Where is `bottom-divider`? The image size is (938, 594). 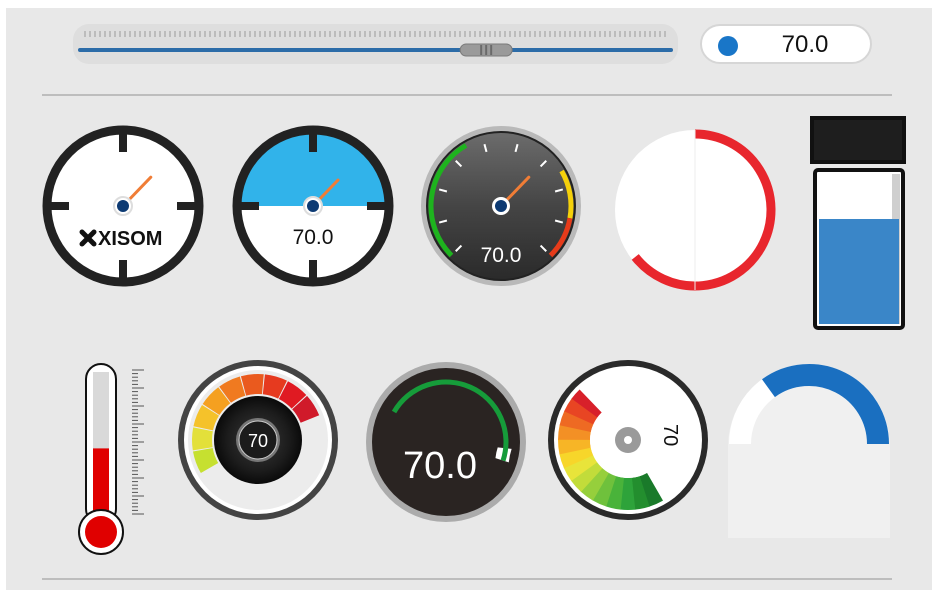 bottom-divider is located at coordinates (467, 579).